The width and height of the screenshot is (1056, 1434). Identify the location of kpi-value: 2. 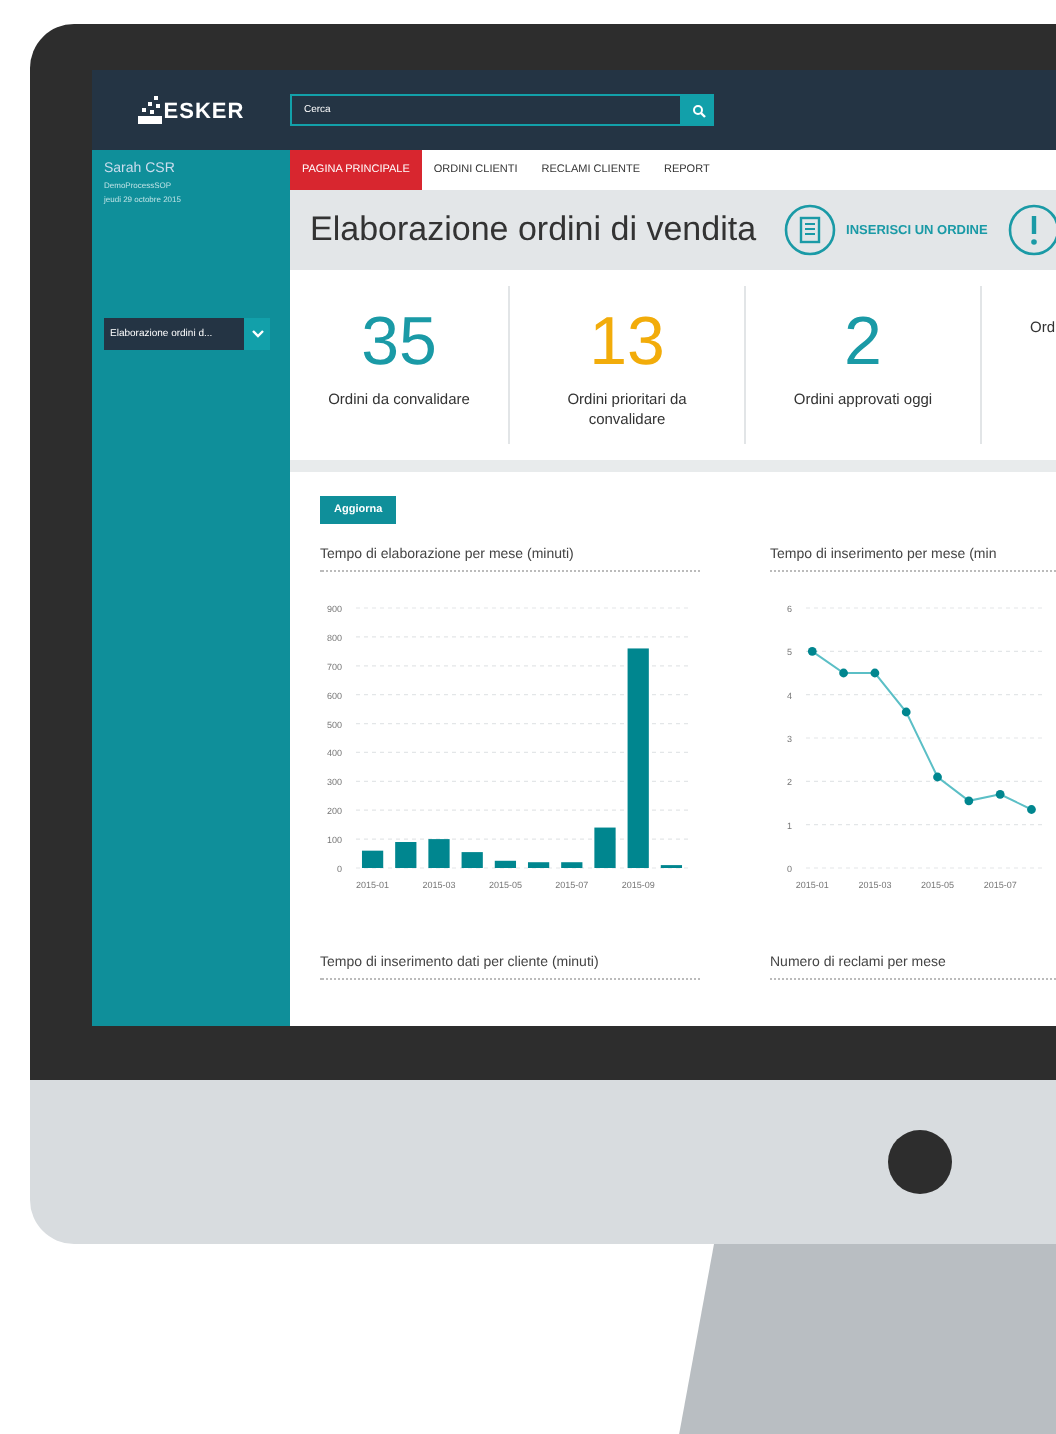
(863, 342).